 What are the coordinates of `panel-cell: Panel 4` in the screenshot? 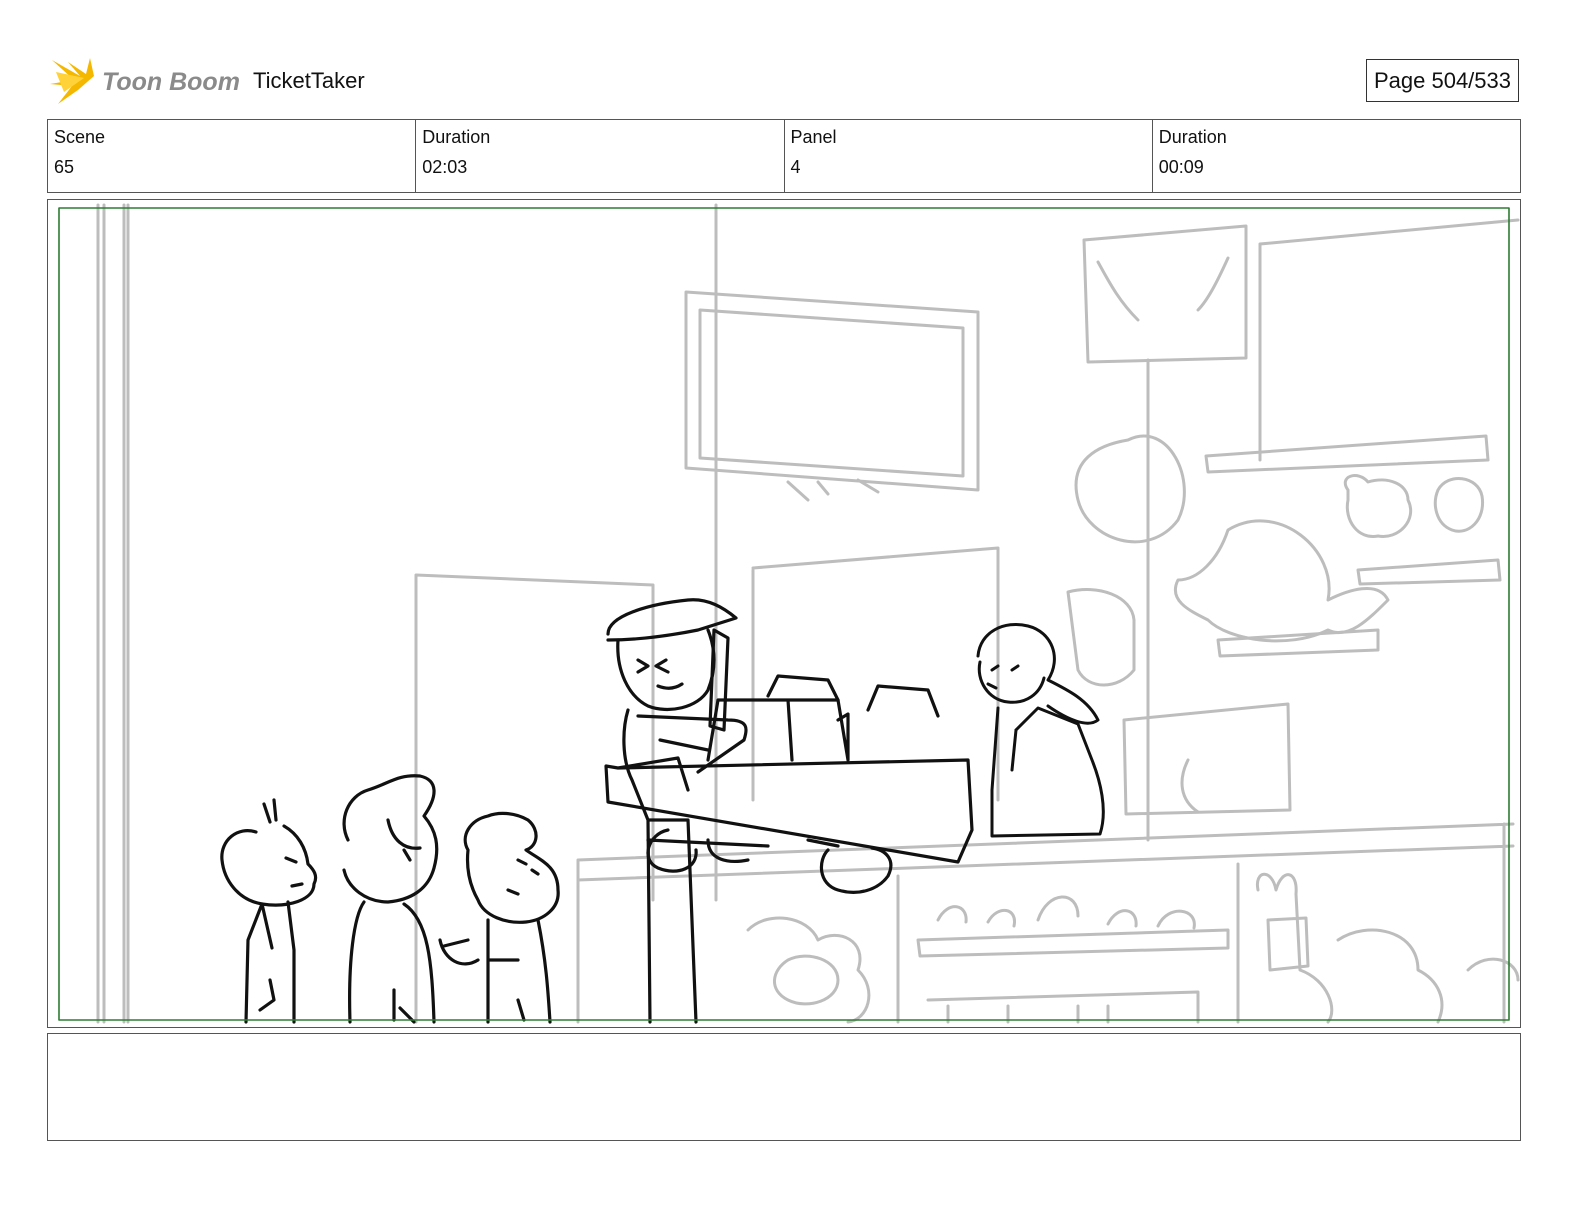 It's located at (967, 156).